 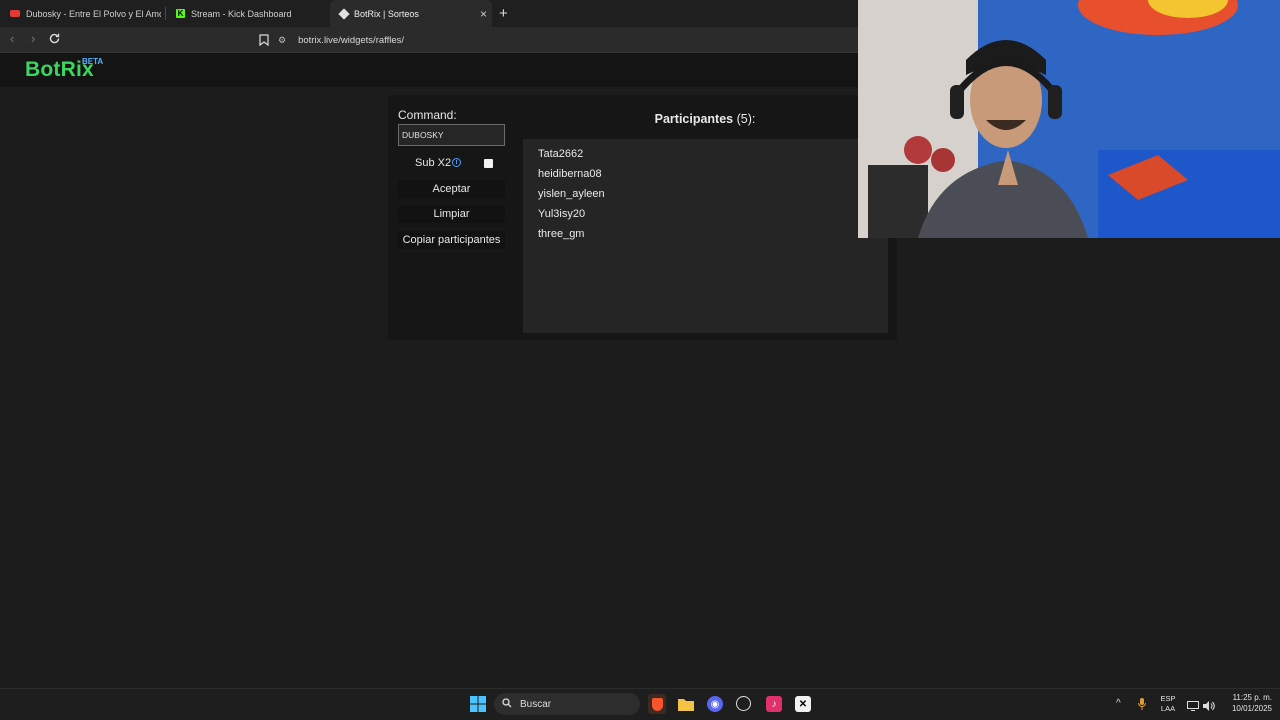 What do you see at coordinates (774, 704) in the screenshot?
I see `tiktok-icon: ♪` at bounding box center [774, 704].